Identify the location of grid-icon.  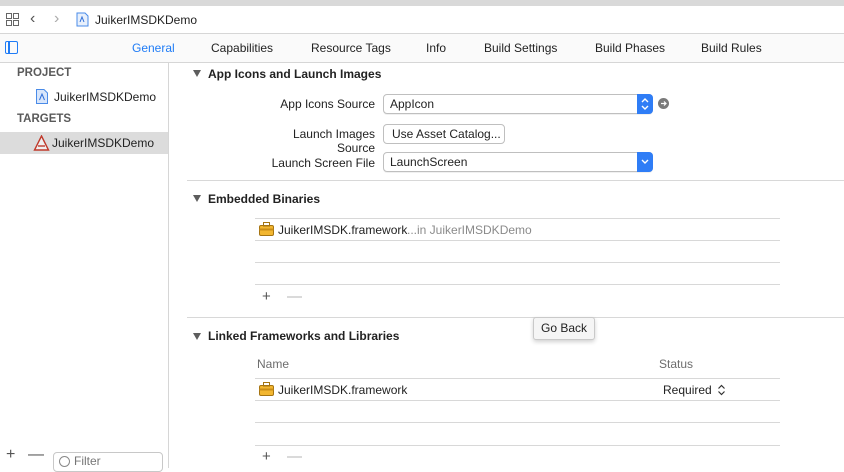
(12, 19).